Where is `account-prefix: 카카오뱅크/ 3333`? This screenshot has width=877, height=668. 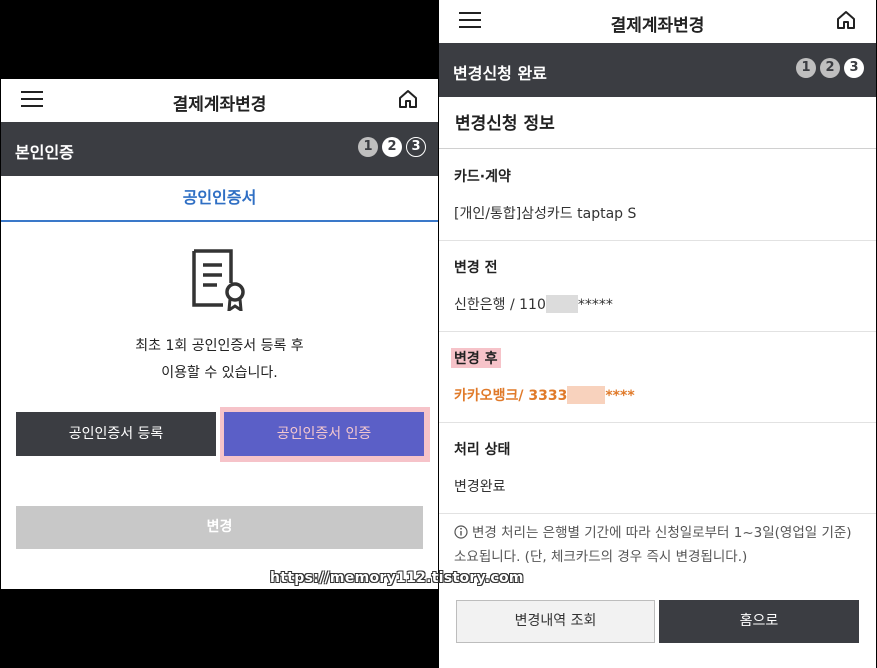 account-prefix: 카카오뱅크/ 3333 is located at coordinates (511, 396).